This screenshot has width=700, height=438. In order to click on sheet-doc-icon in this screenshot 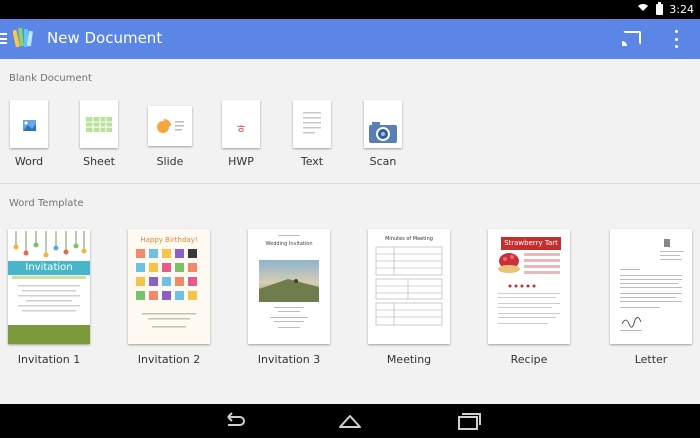, I will do `click(99, 124)`.